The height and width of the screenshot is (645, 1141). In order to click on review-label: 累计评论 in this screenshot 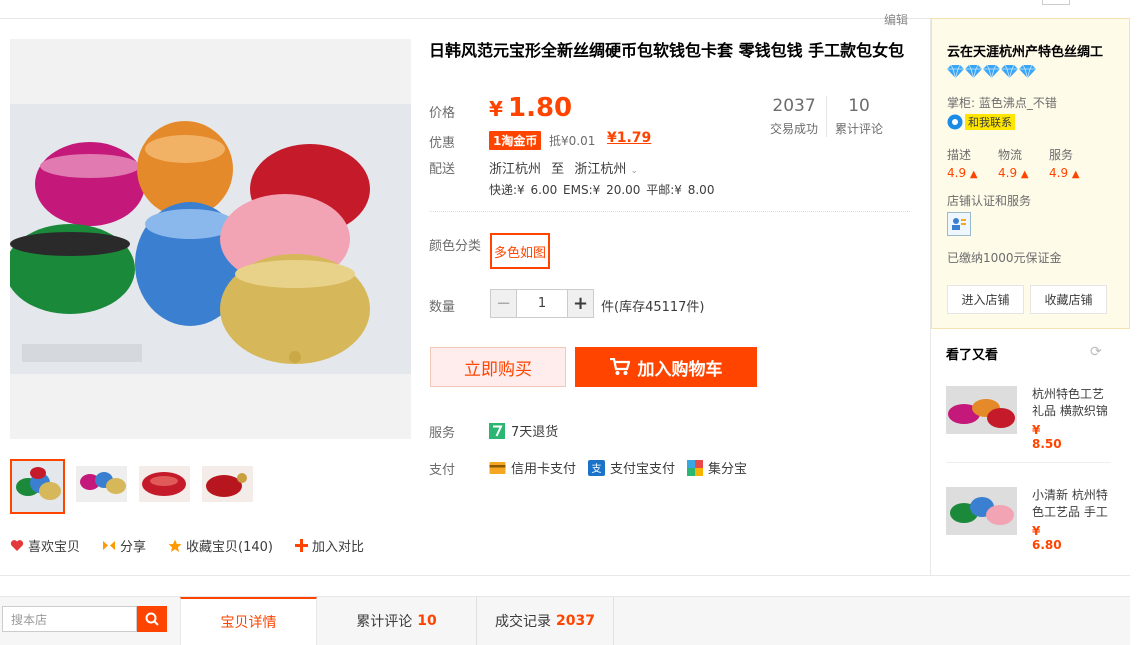, I will do `click(859, 129)`.